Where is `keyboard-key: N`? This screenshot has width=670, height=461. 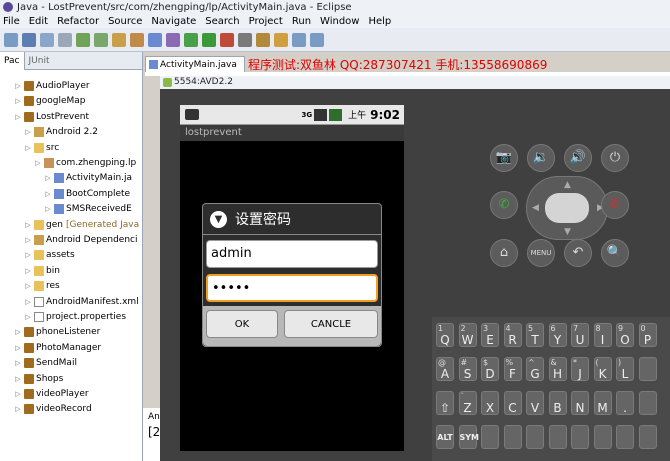 keyboard-key: N is located at coordinates (580, 403).